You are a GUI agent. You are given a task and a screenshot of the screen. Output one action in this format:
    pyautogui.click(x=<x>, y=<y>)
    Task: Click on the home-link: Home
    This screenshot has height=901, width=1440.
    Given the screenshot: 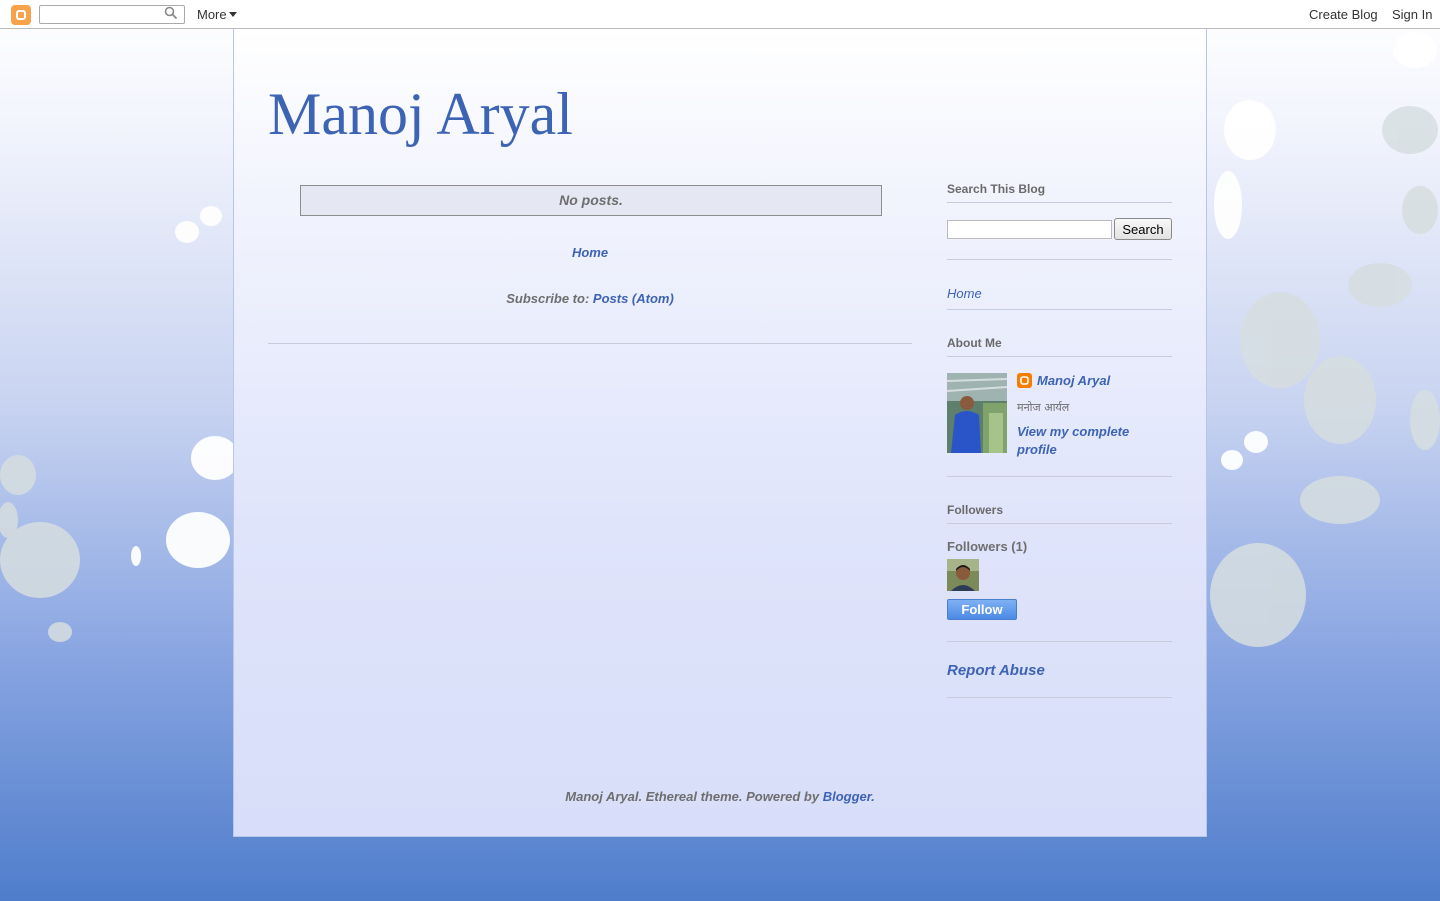 What is the action you would take?
    pyautogui.click(x=590, y=252)
    